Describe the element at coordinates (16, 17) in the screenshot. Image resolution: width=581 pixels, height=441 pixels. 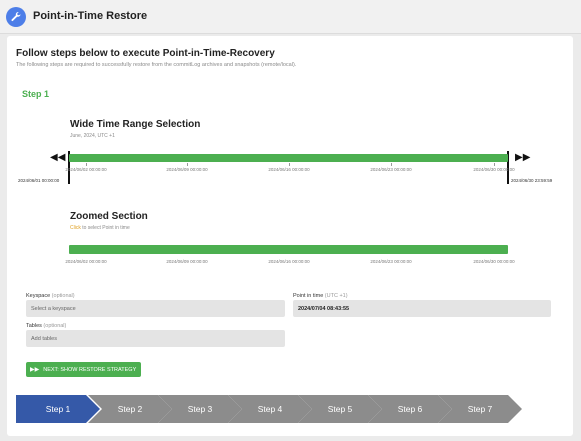
I see `wrench-icon` at that location.